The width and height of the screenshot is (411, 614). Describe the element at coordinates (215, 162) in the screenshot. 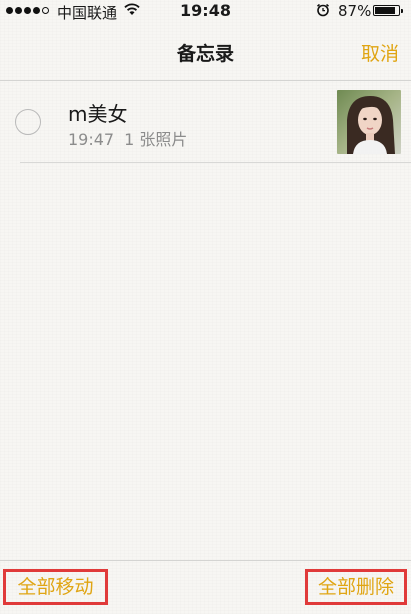

I see `row-divider` at that location.